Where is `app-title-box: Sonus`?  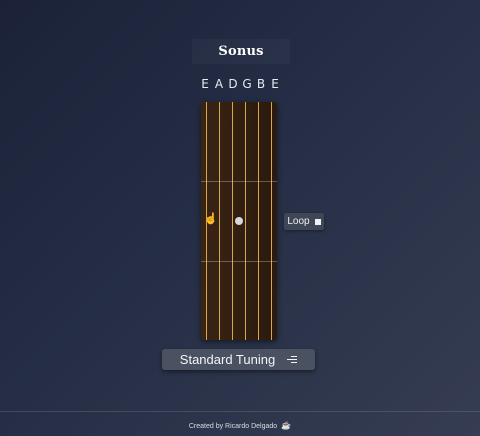 app-title-box: Sonus is located at coordinates (241, 51).